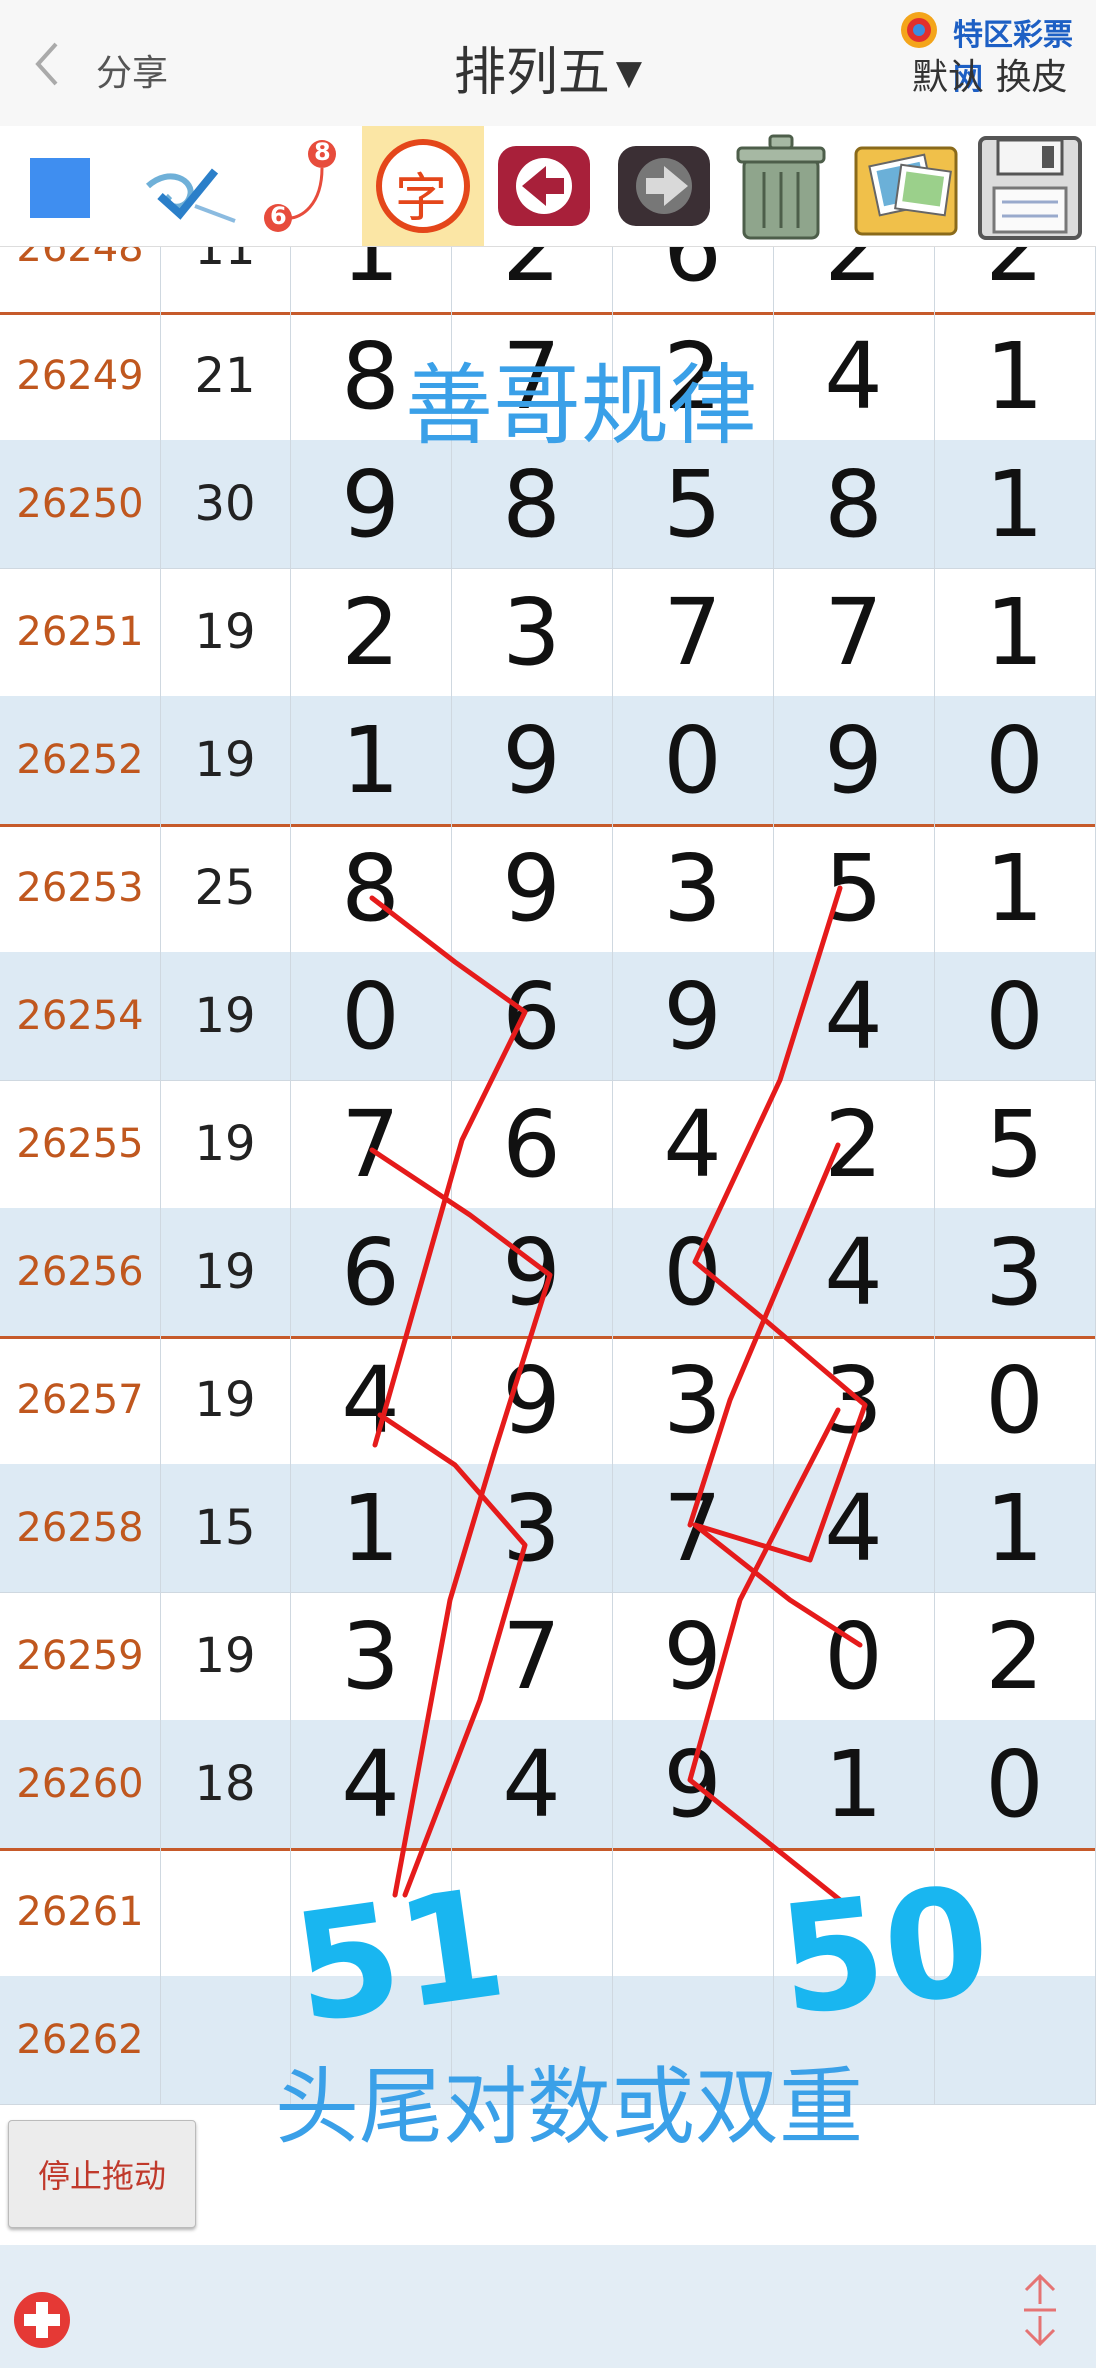 Image resolution: width=1096 pixels, height=2368 pixels. Describe the element at coordinates (1040, 2310) in the screenshot. I see `sort-updown-icon` at that location.